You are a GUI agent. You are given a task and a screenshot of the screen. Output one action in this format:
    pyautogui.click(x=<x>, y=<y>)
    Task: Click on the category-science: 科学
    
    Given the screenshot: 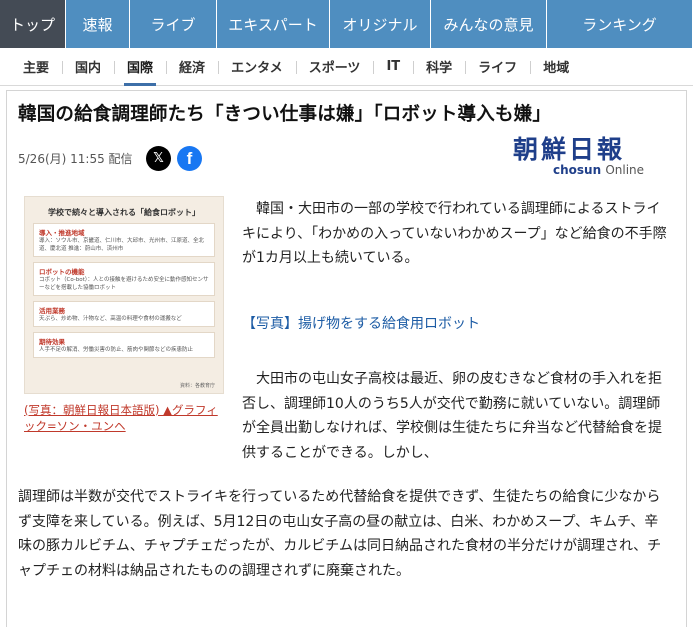 What is the action you would take?
    pyautogui.click(x=439, y=67)
    